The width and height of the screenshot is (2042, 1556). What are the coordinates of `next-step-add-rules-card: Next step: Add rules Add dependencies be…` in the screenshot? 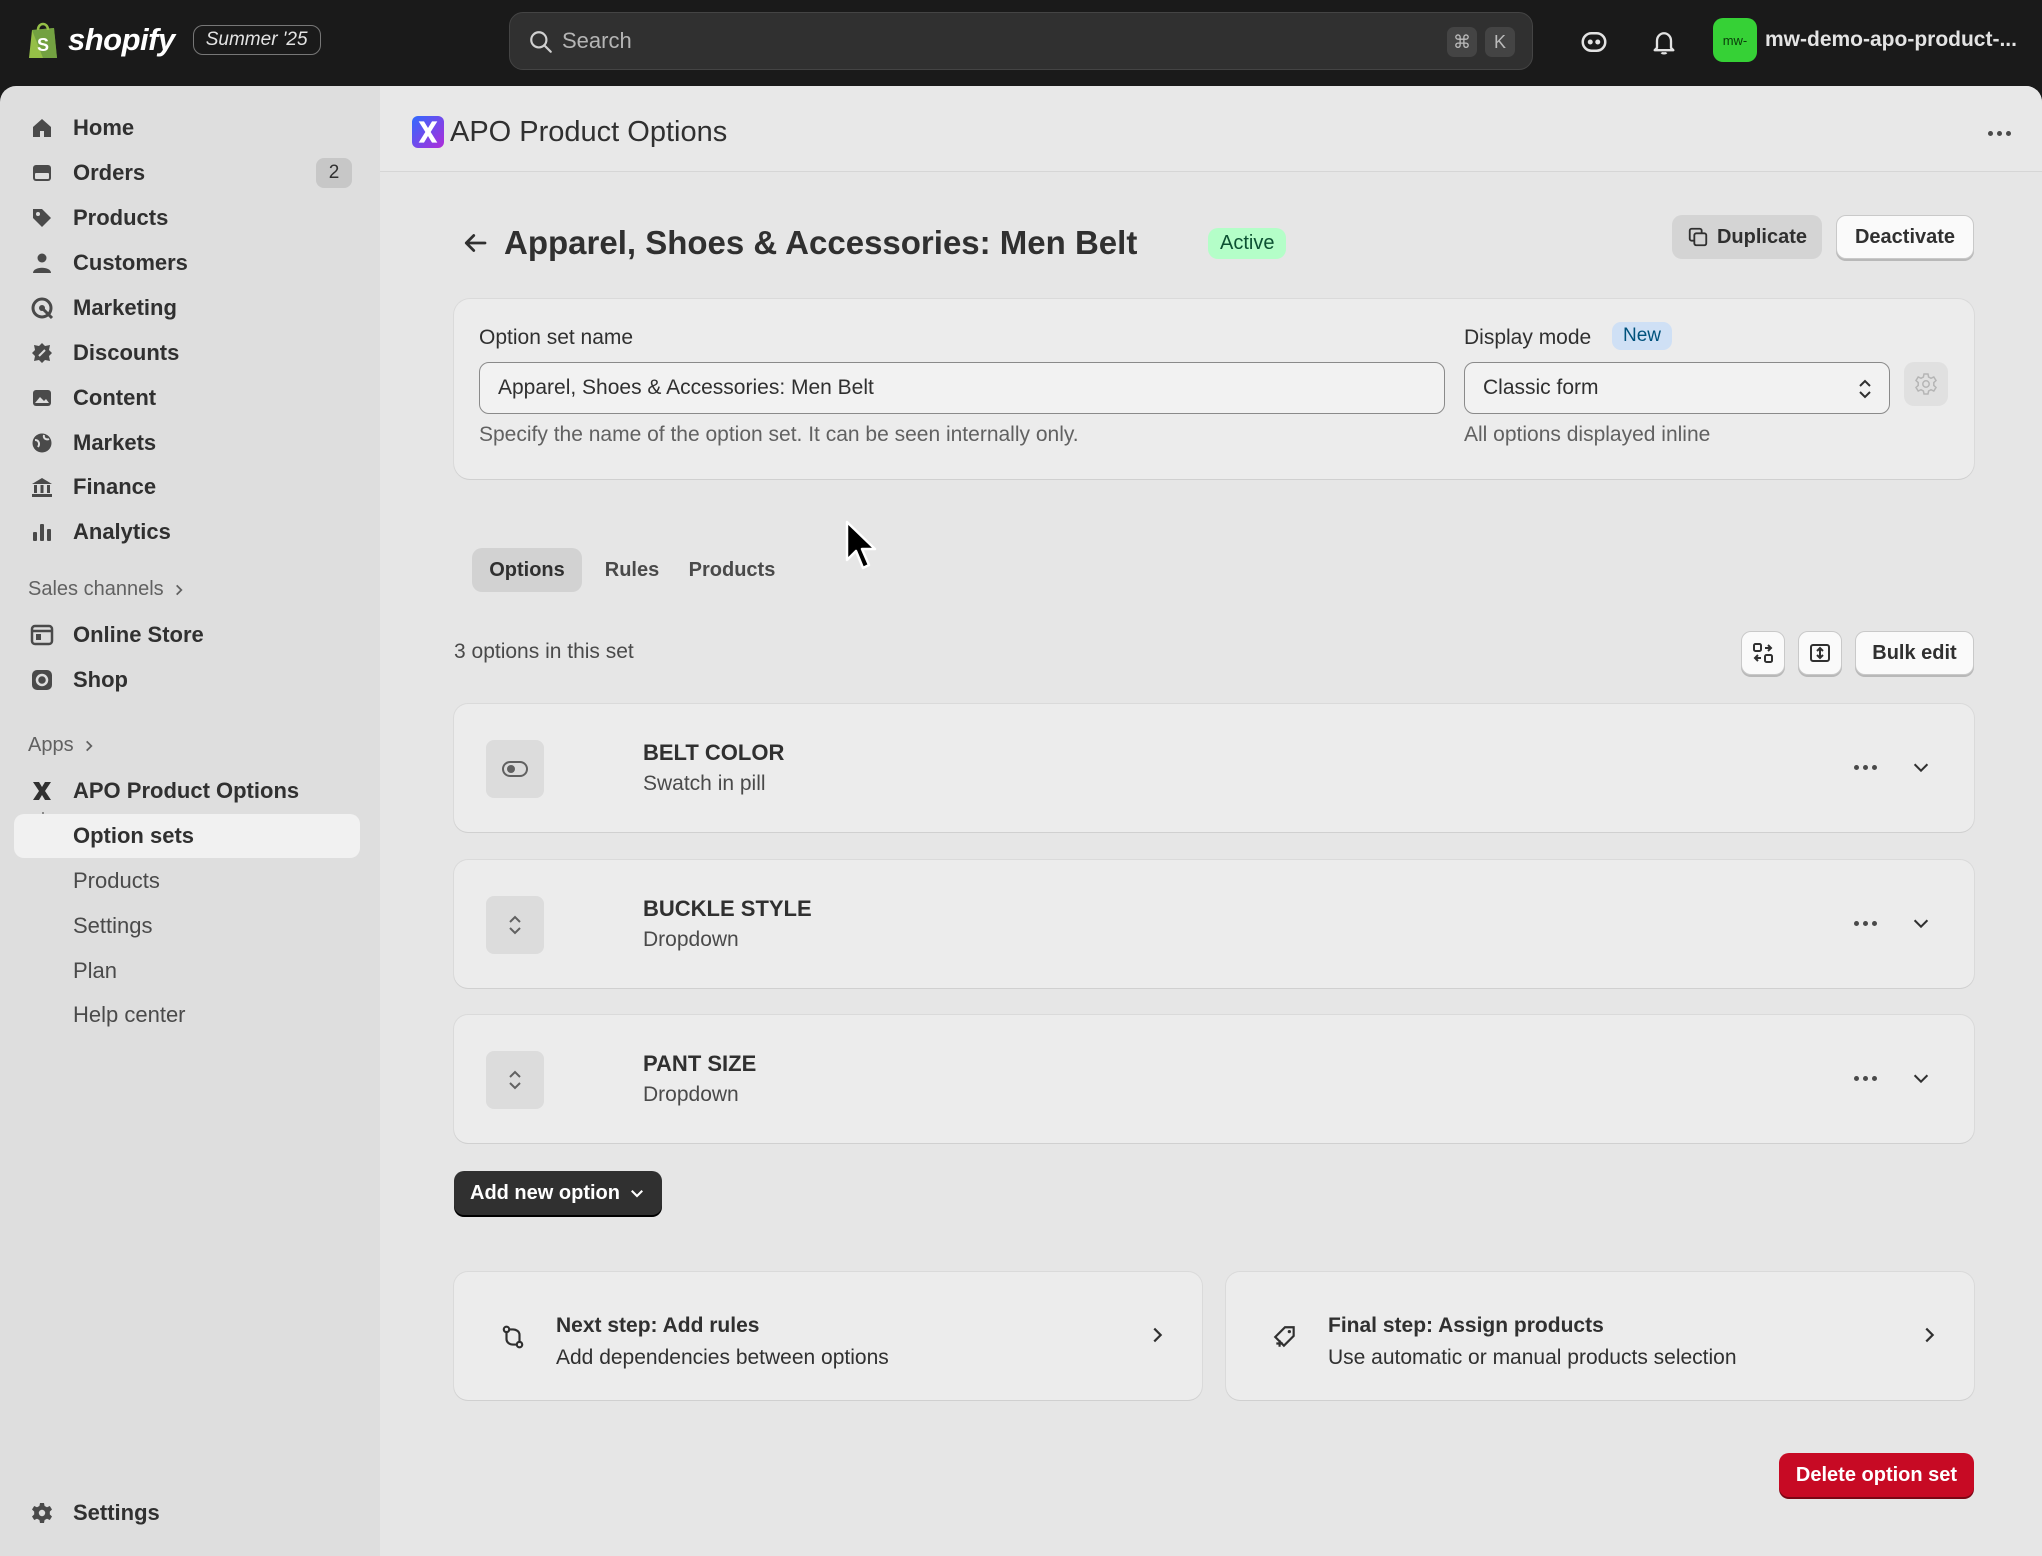 It's located at (828, 1336).